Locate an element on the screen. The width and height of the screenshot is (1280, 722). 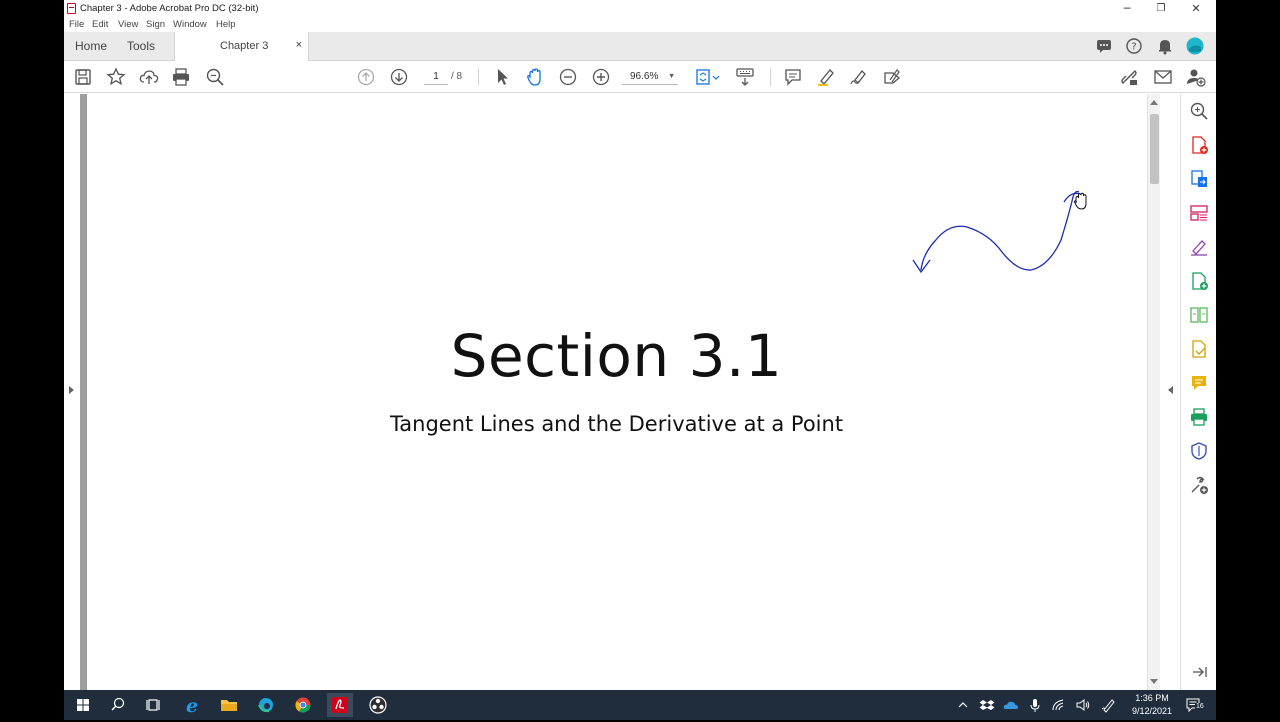
acrobat-taskbar-icon is located at coordinates (340, 705).